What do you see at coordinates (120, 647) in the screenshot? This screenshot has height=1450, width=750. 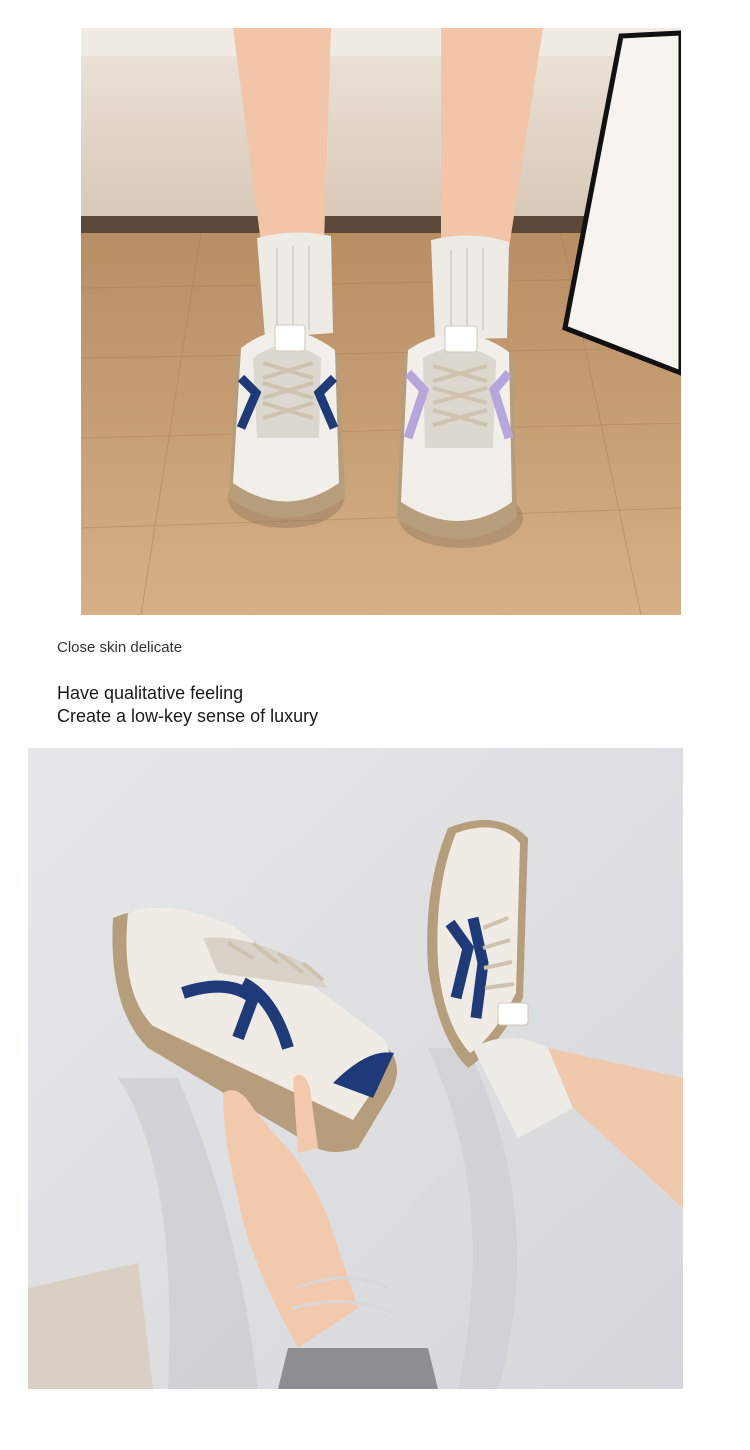 I see `caption-subtitle: Close skin delicate` at bounding box center [120, 647].